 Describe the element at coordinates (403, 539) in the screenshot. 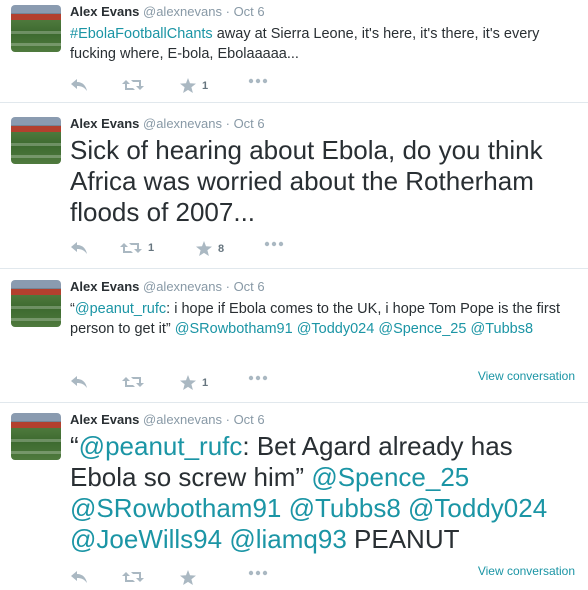

I see `tweet-text-segment: PEANUT` at that location.